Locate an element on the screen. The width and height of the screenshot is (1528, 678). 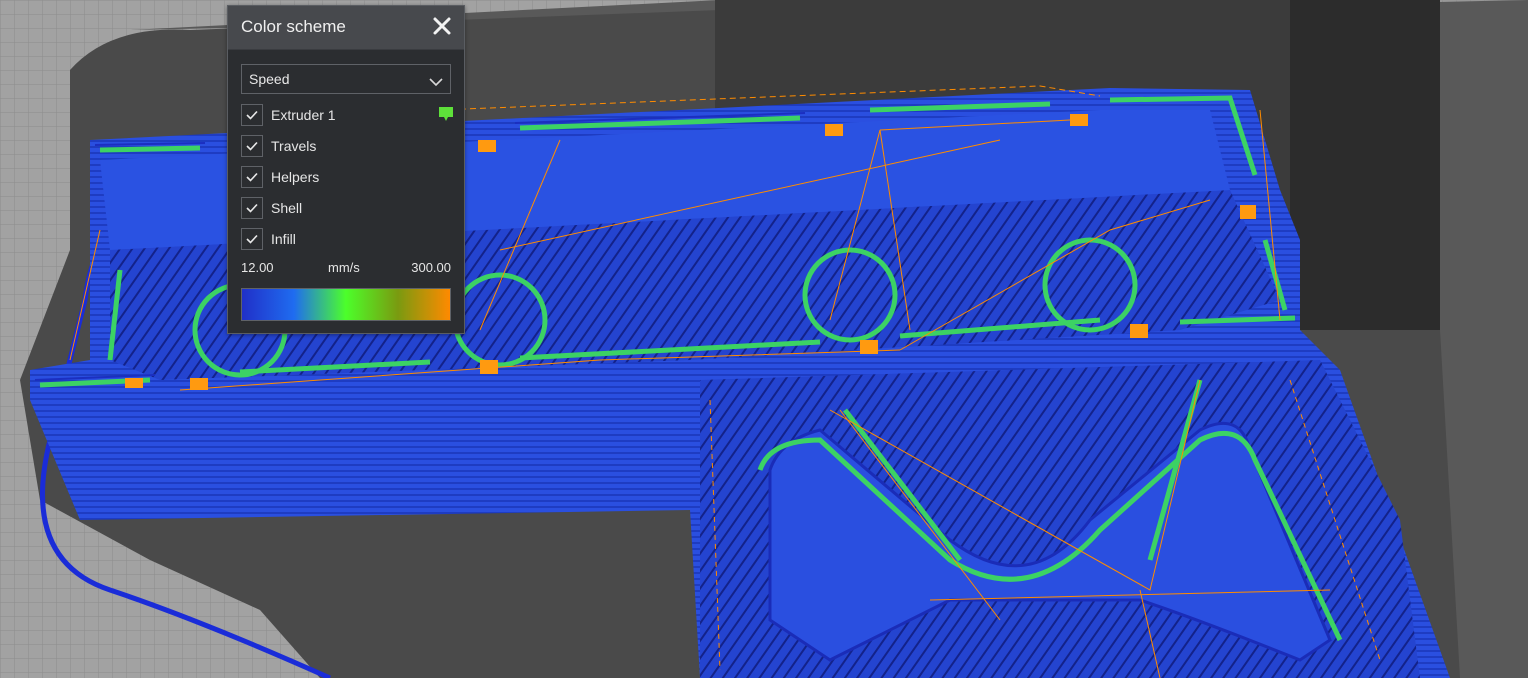
speed-gradient-legend is located at coordinates (346, 304).